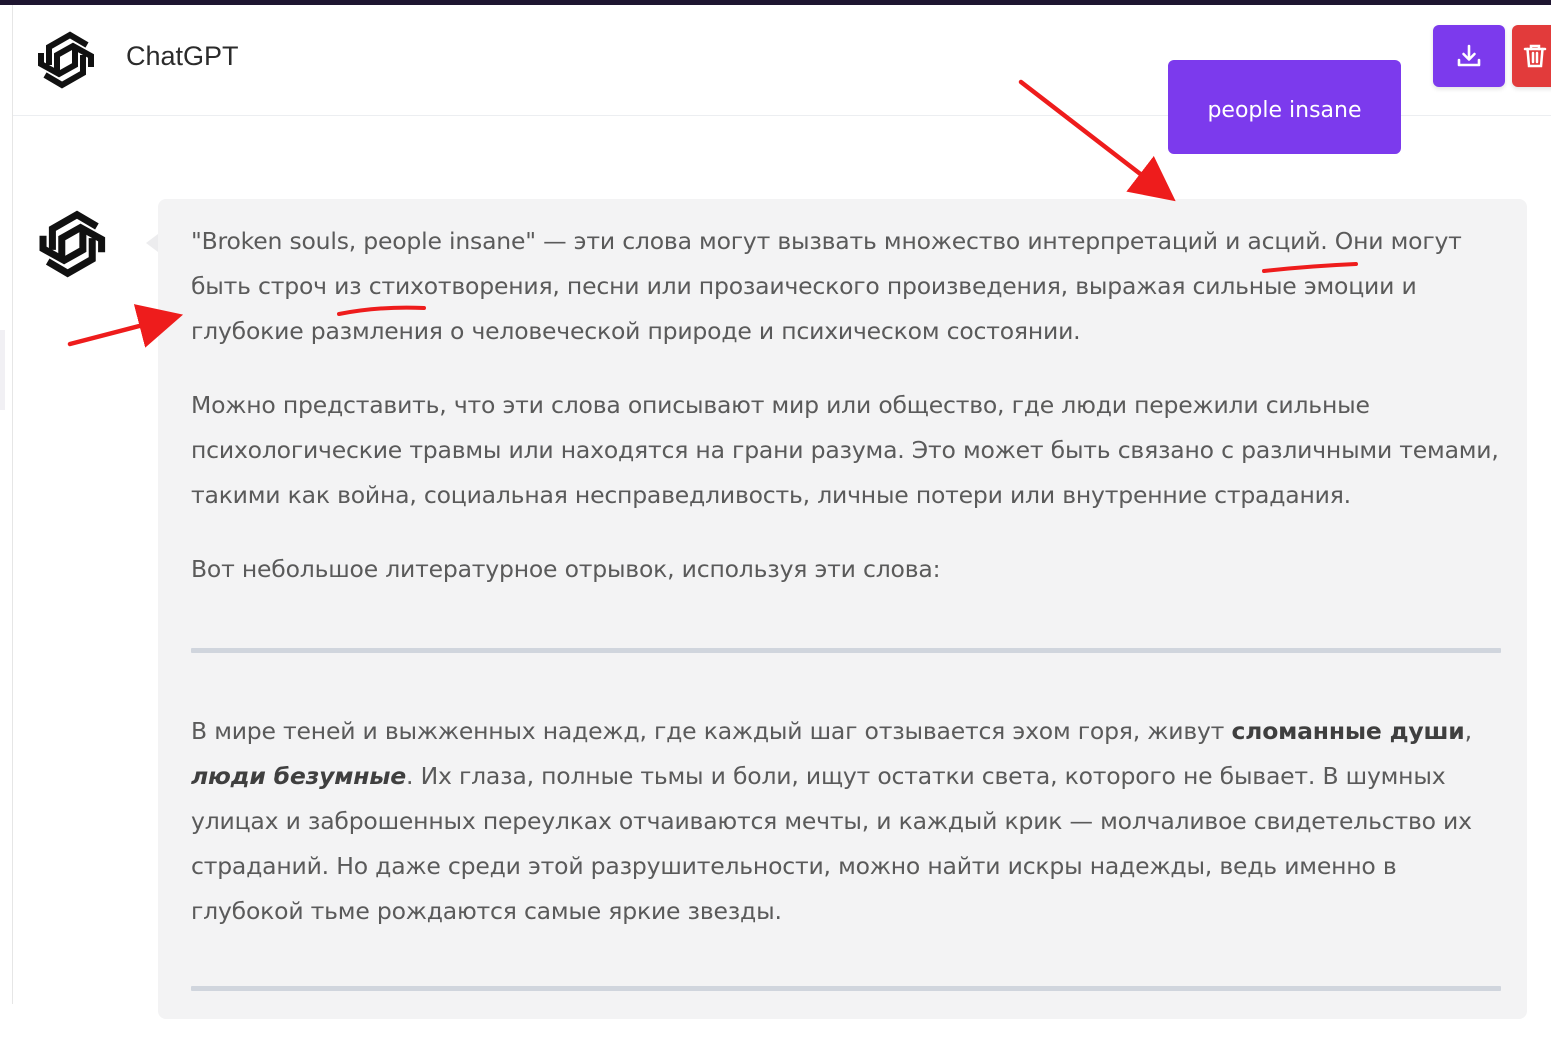 This screenshot has height=1047, width=1551. Describe the element at coordinates (1535, 56) in the screenshot. I see `trash-icon` at that location.